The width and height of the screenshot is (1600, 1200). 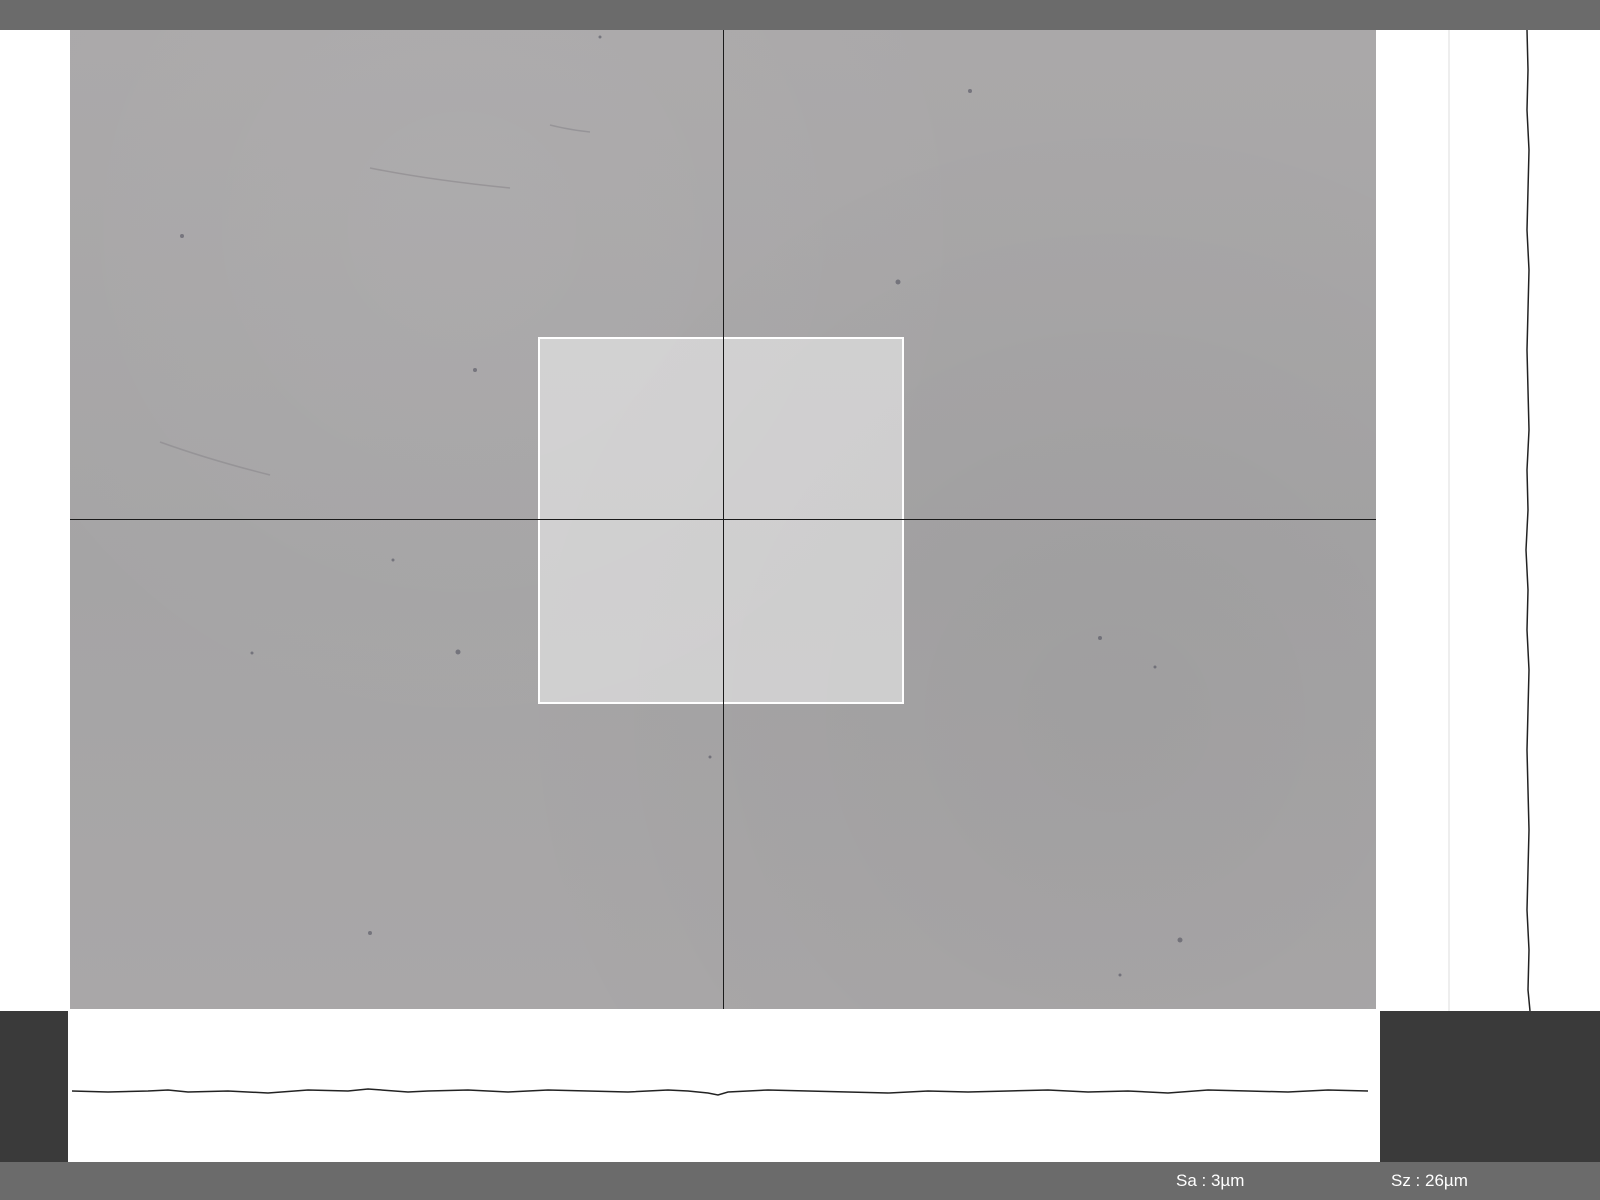 What do you see at coordinates (35, 520) in the screenshot?
I see `left-margin` at bounding box center [35, 520].